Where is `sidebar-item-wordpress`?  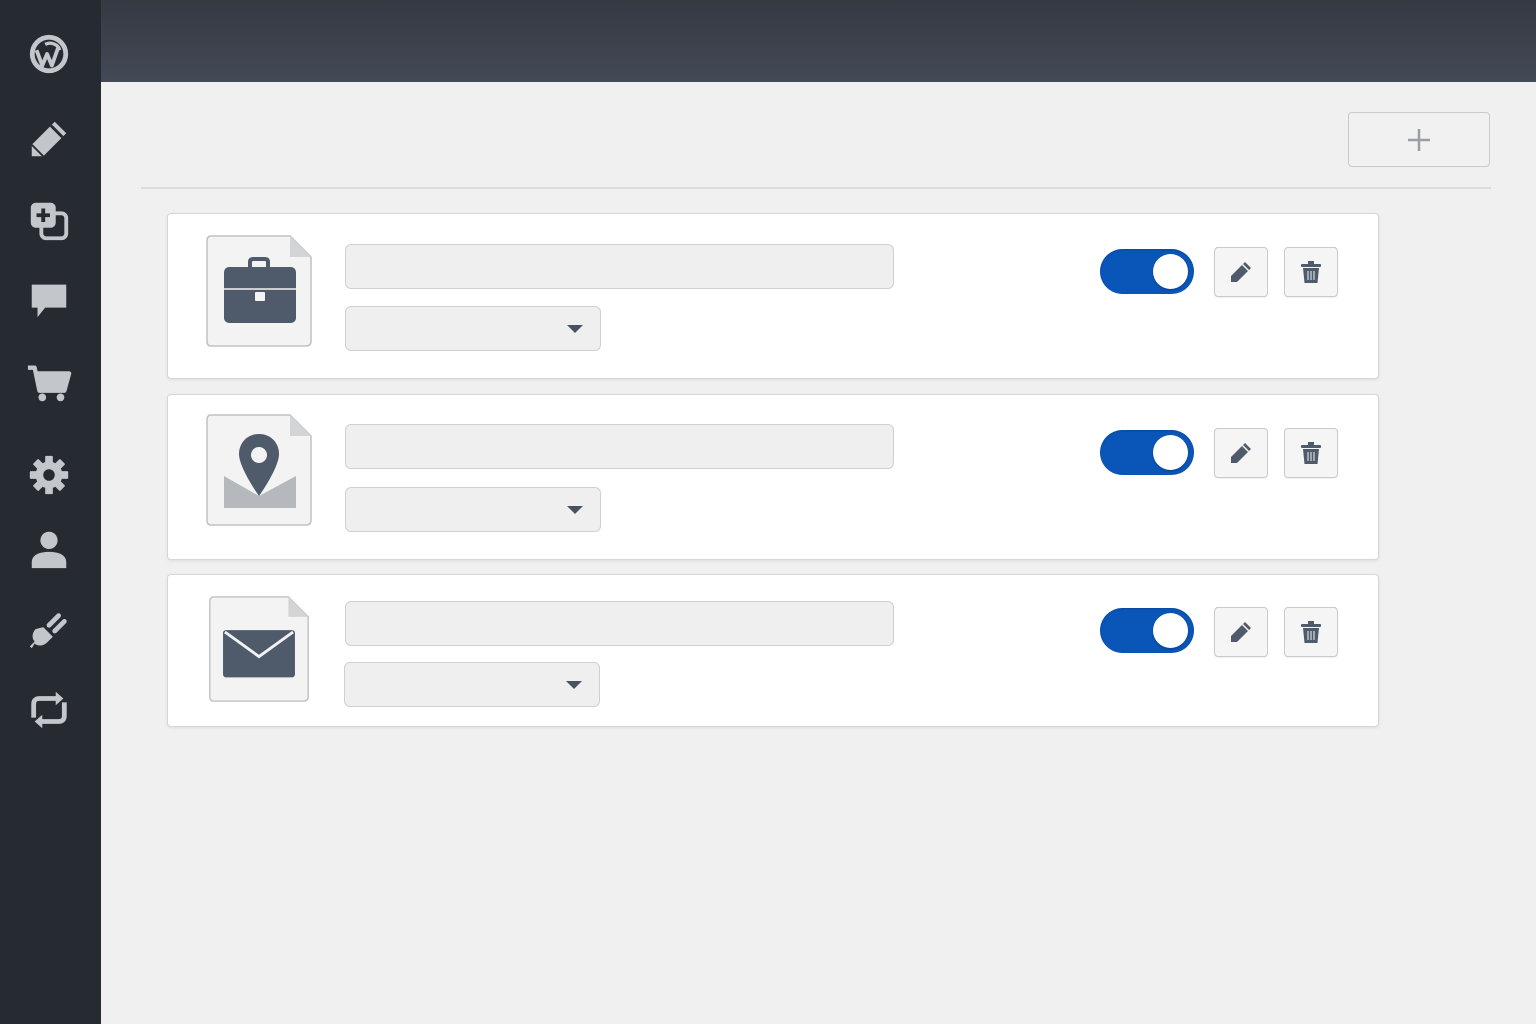
sidebar-item-wordpress is located at coordinates (49, 54).